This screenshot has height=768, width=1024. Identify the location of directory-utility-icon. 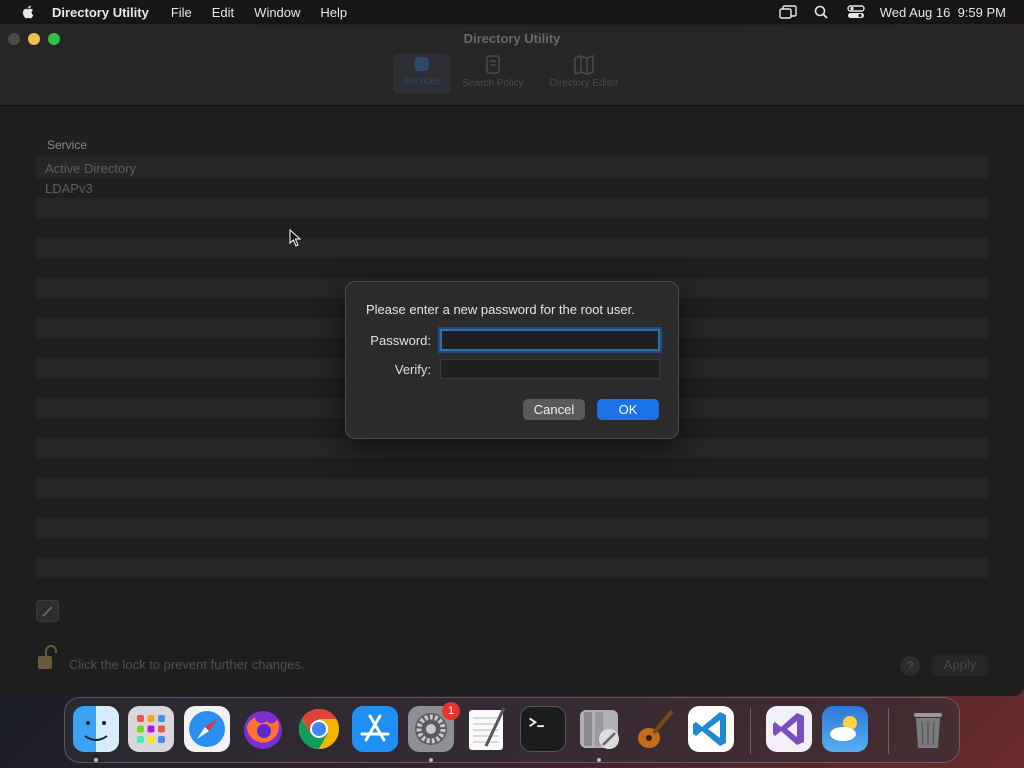
(599, 729).